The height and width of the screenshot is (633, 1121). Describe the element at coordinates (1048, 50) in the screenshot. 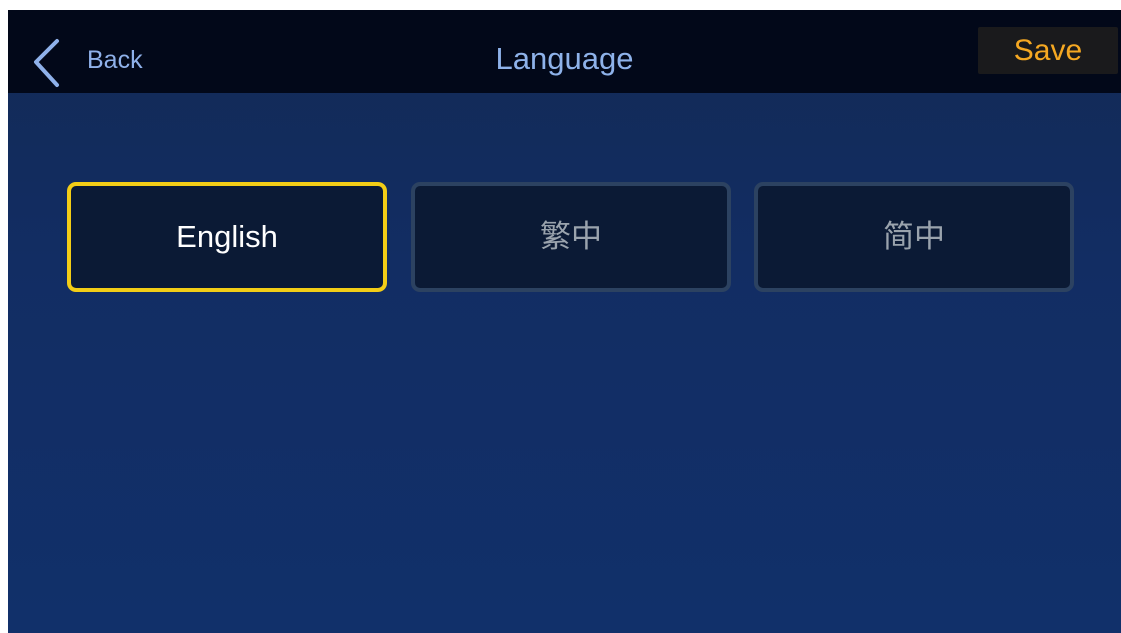

I see `save-button: Save` at that location.